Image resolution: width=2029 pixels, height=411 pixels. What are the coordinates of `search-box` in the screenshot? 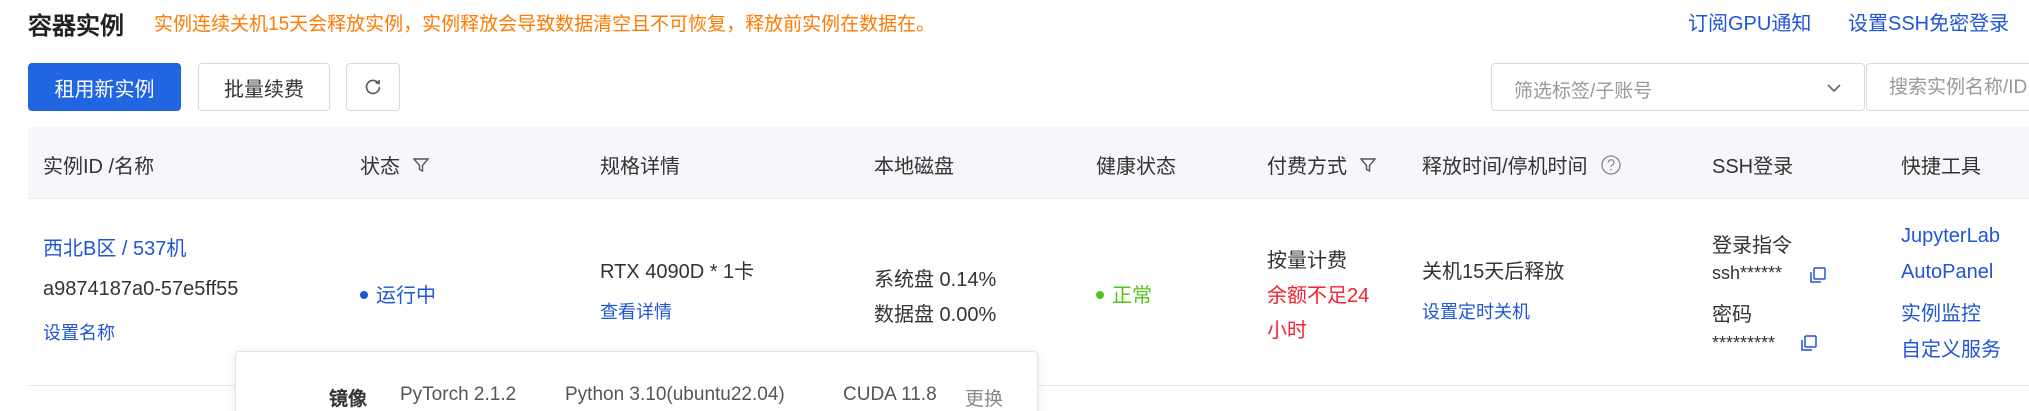 It's located at (1947, 87).